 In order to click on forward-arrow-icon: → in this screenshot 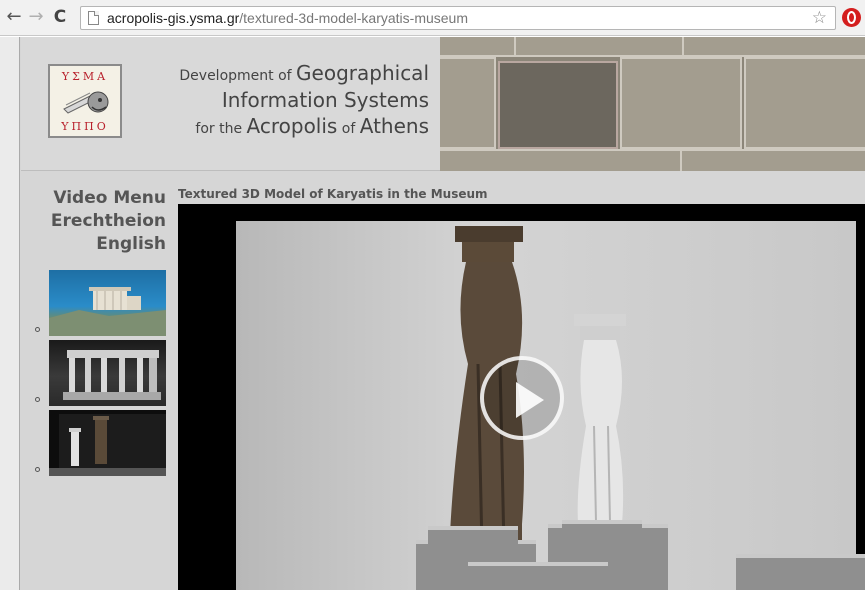, I will do `click(36, 17)`.